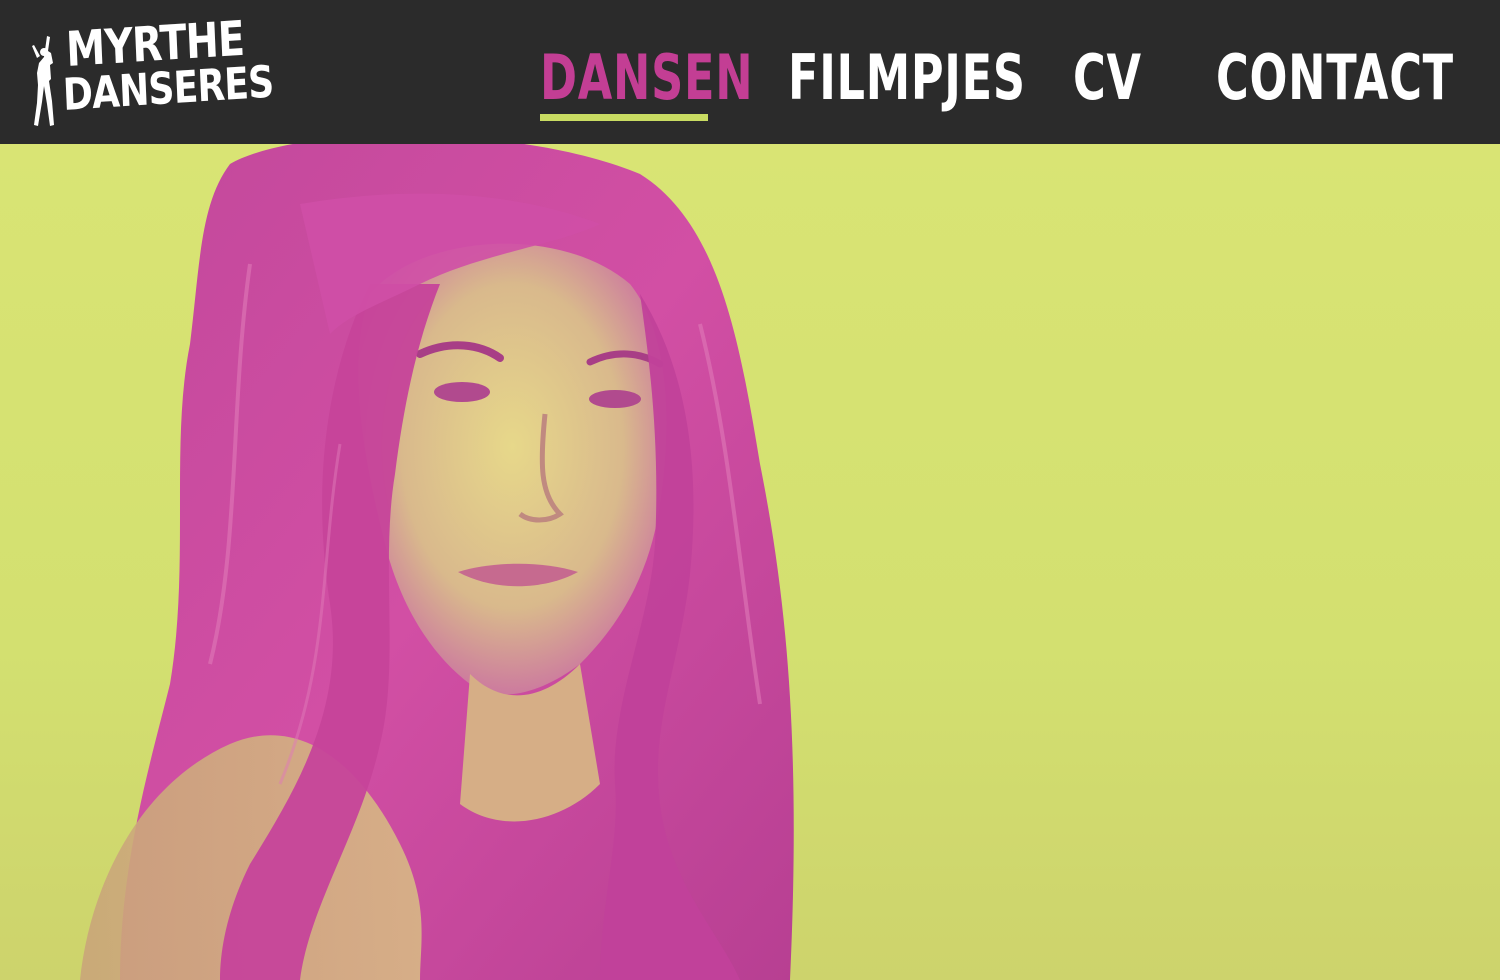 This screenshot has width=1500, height=980. Describe the element at coordinates (1107, 80) in the screenshot. I see `nav-item-cv: CV` at that location.